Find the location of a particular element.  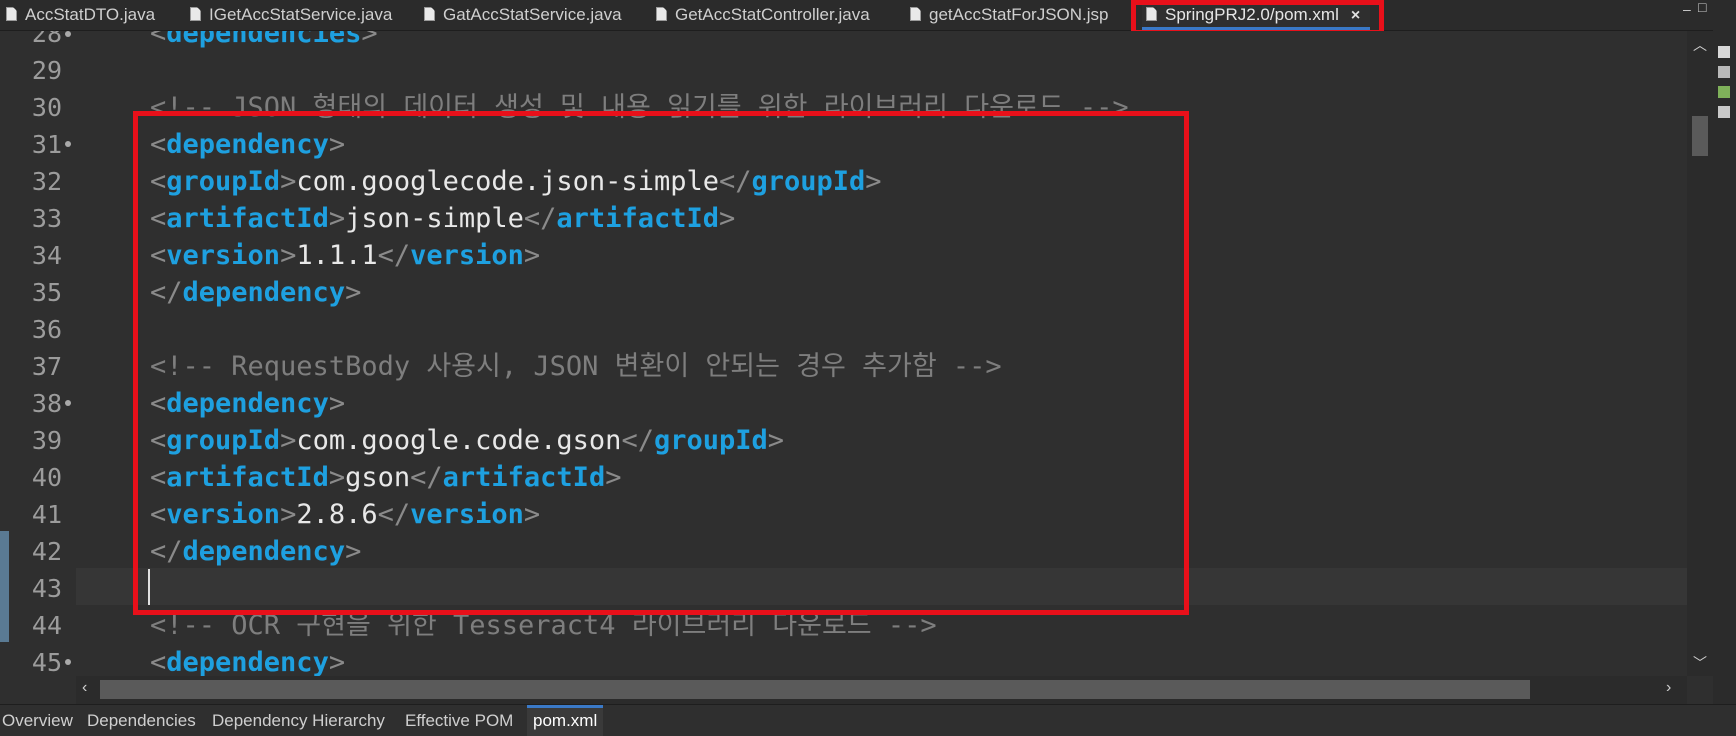

line-number: 36 is located at coordinates (46, 329).